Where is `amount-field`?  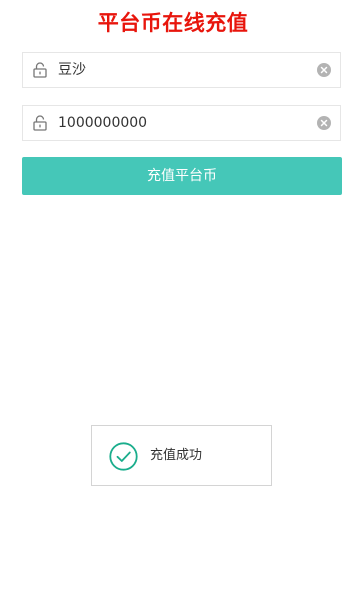 amount-field is located at coordinates (181, 123).